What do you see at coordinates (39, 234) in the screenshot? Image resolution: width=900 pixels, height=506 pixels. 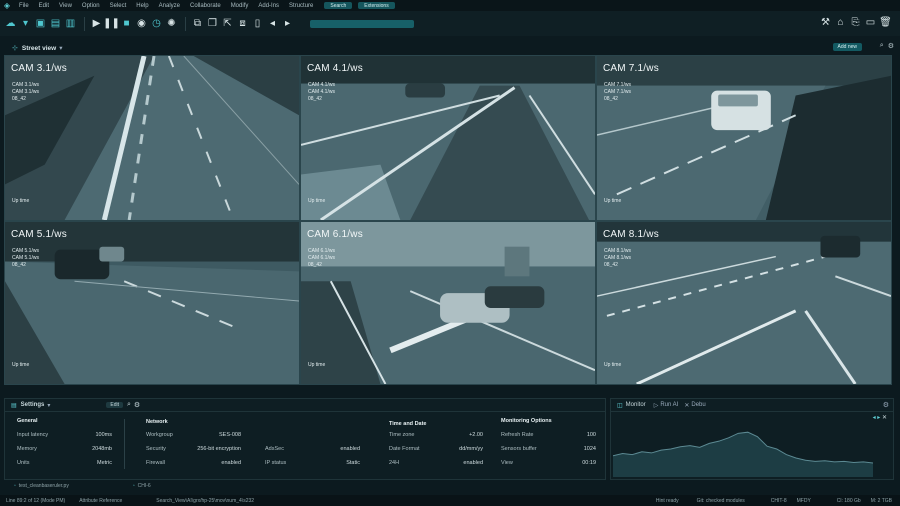 I see `camera-title: CAM 5.1/ws` at bounding box center [39, 234].